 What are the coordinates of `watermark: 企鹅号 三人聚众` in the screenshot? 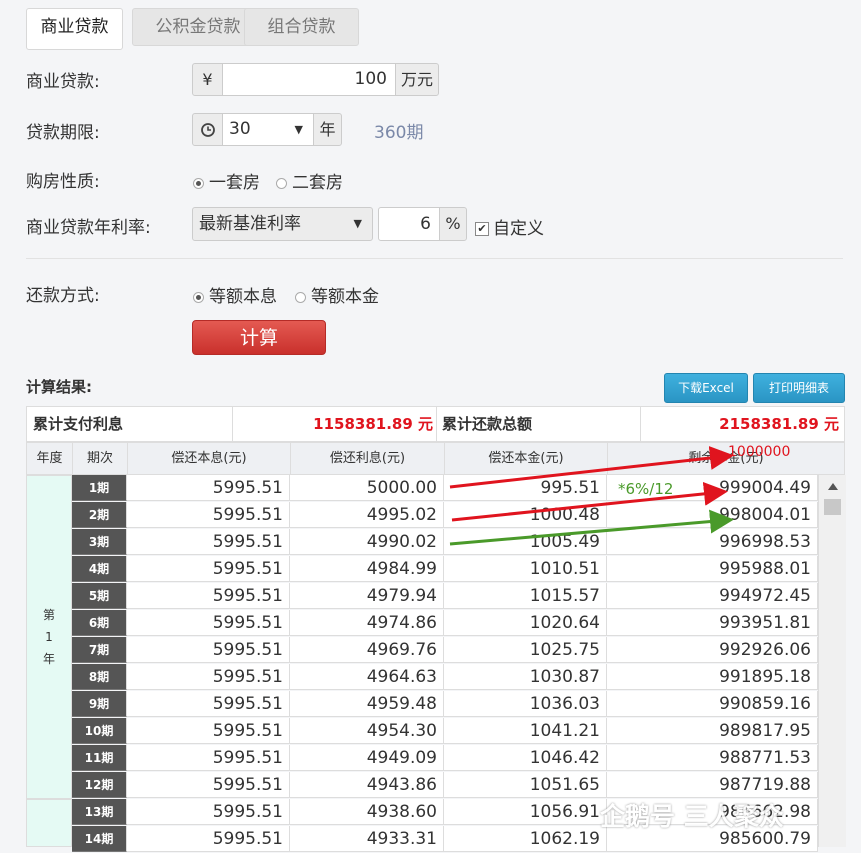 It's located at (692, 816).